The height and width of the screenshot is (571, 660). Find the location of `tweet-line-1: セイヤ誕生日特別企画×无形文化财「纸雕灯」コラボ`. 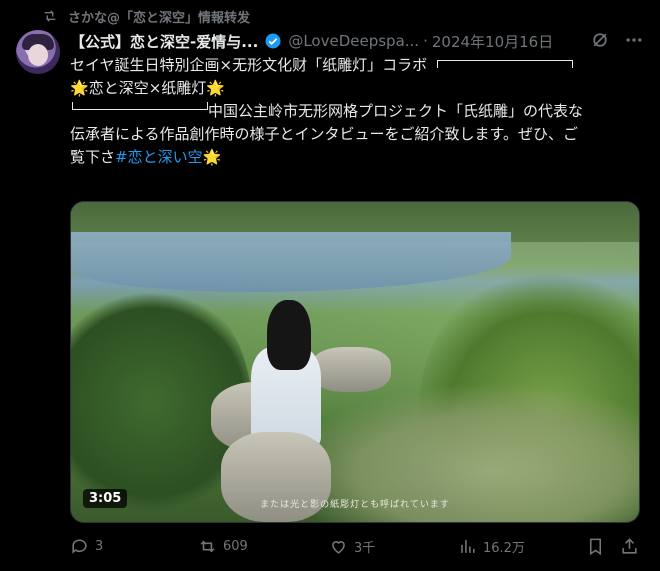

tweet-line-1: セイヤ誕生日特別企画×无形文化财「纸雕灯」コラボ is located at coordinates (357, 65).